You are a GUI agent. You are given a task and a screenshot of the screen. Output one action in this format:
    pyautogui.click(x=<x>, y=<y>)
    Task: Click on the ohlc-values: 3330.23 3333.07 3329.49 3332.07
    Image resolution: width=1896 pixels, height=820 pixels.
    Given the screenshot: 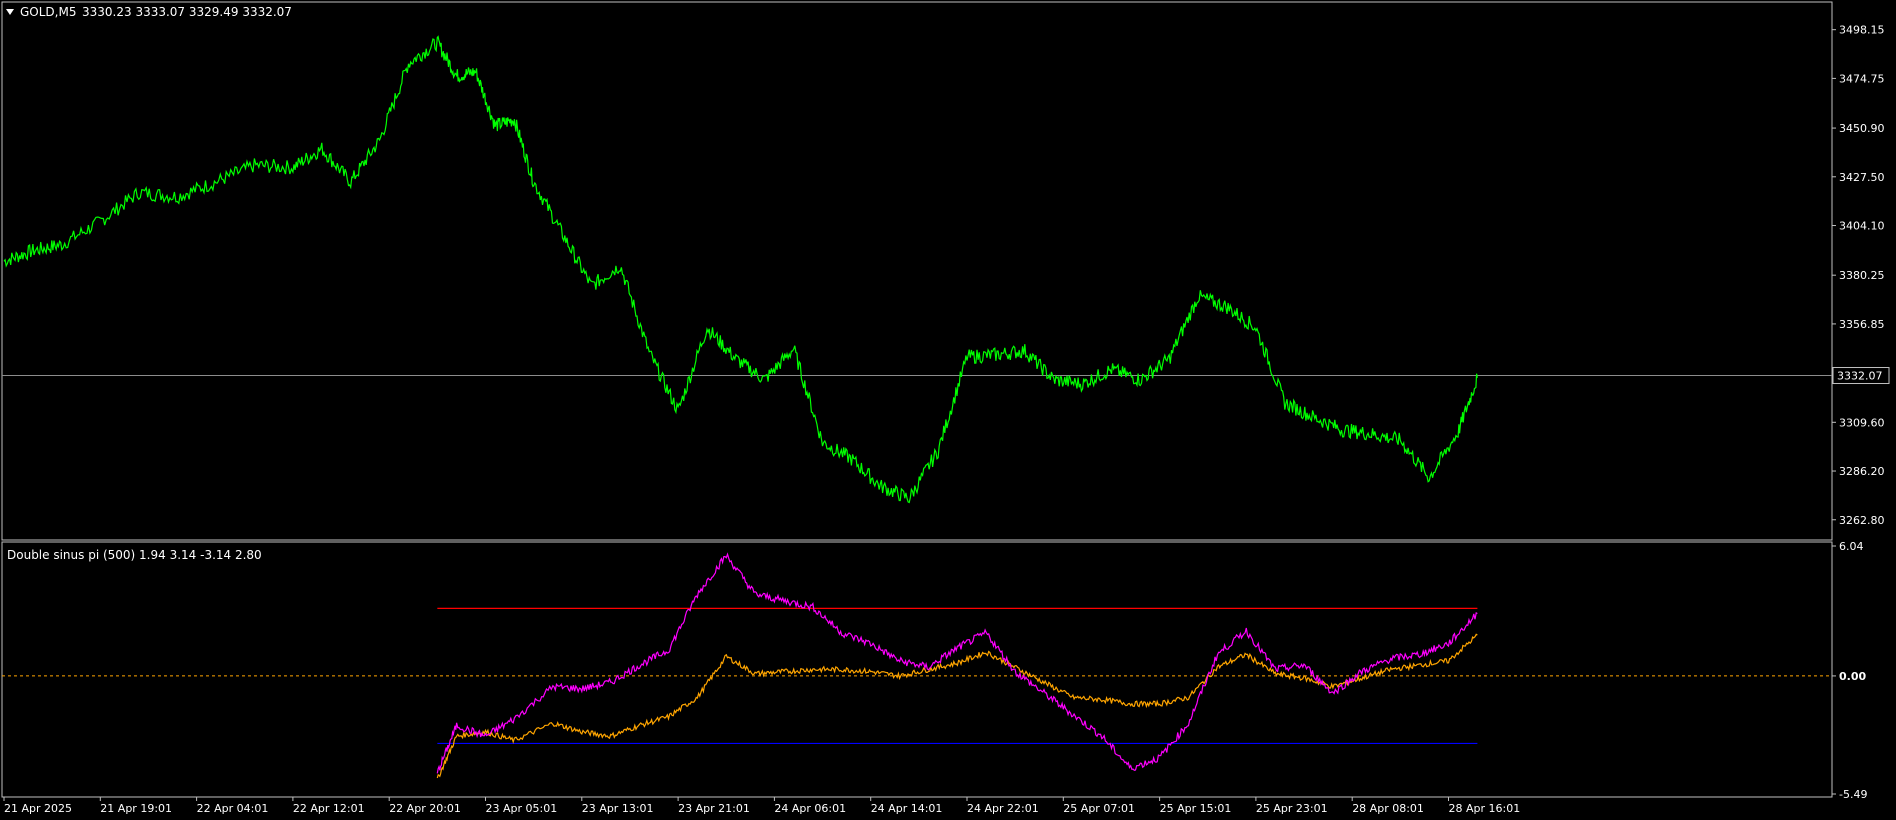 What is the action you would take?
    pyautogui.click(x=187, y=12)
    